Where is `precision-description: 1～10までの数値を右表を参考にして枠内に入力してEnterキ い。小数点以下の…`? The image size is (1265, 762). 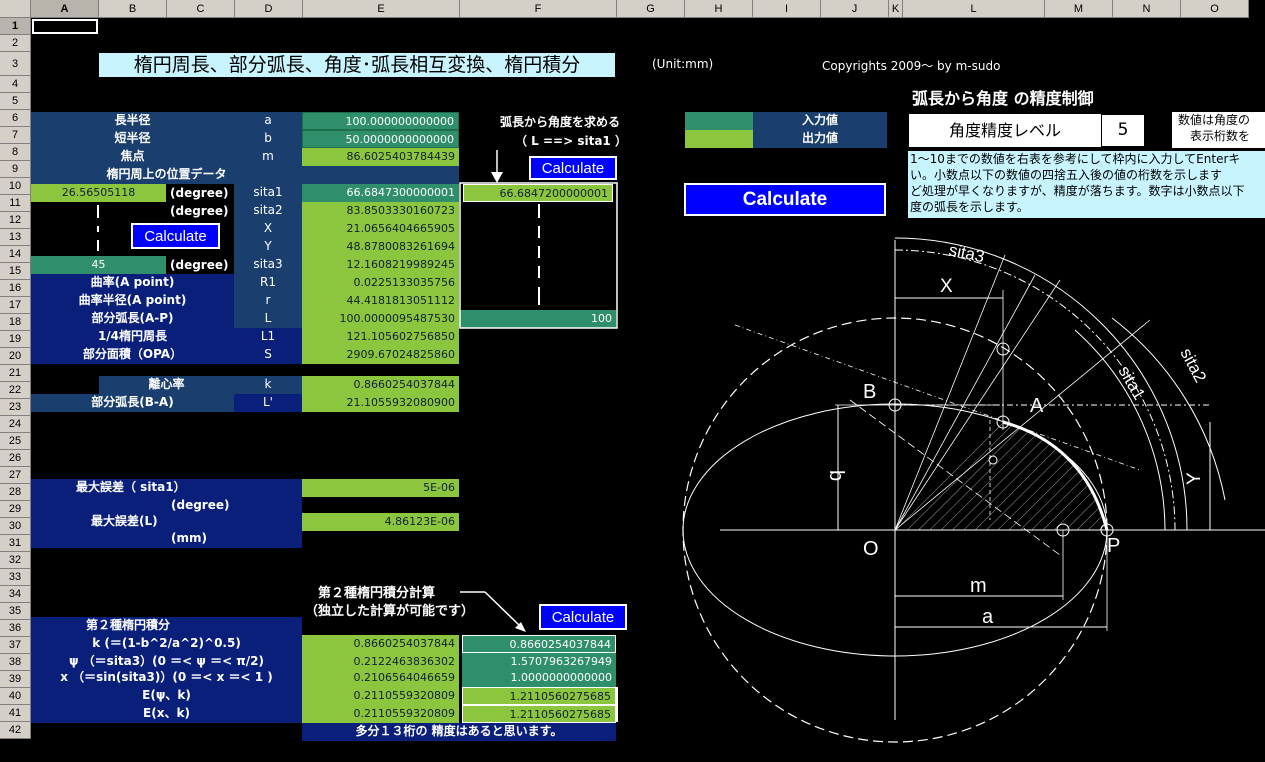 precision-description: 1～10までの数値を右表を参考にして枠内に入力してEnterキ い。小数点以下の… is located at coordinates (1086, 184).